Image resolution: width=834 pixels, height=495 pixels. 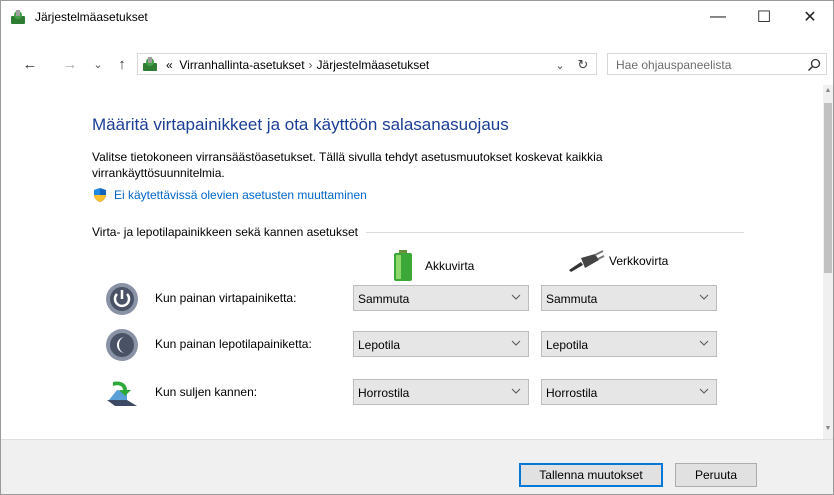 What do you see at coordinates (810, 17) in the screenshot?
I see `close-button: ✕` at bounding box center [810, 17].